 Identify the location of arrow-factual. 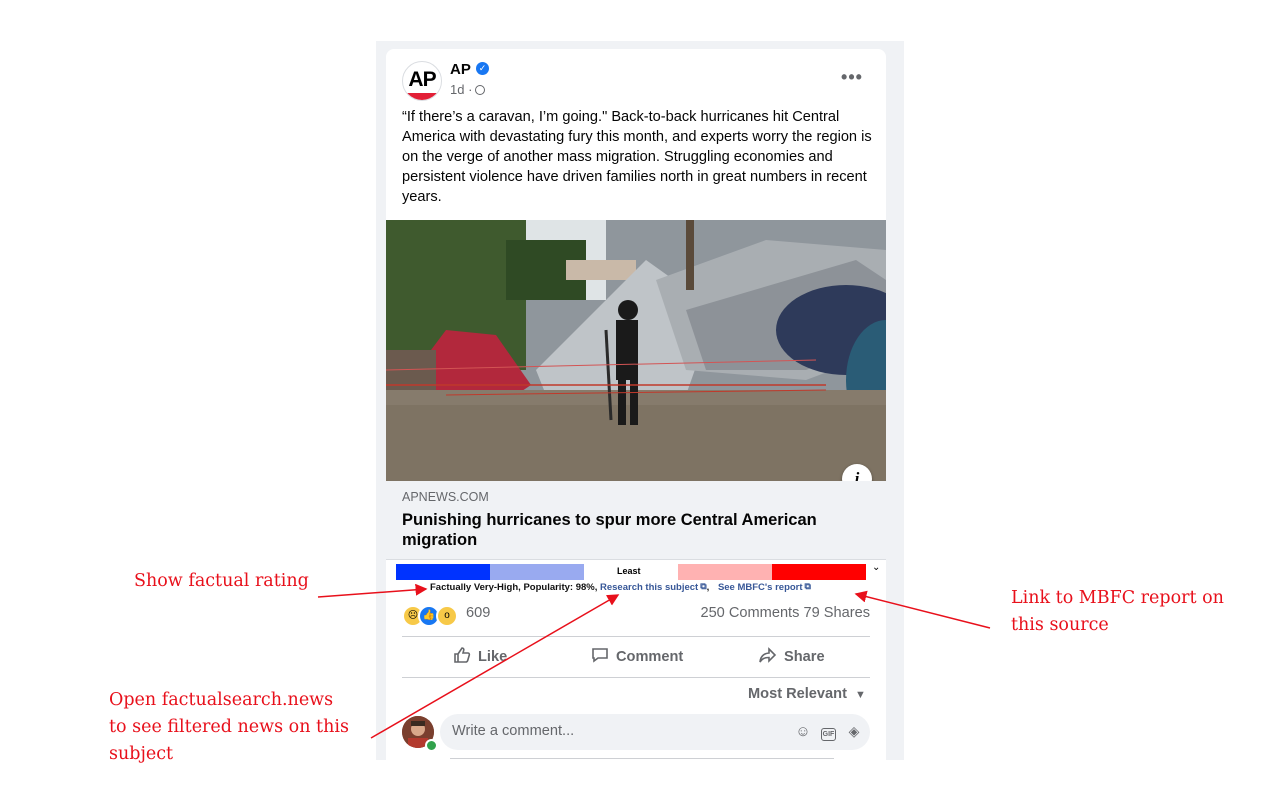
(372, 590).